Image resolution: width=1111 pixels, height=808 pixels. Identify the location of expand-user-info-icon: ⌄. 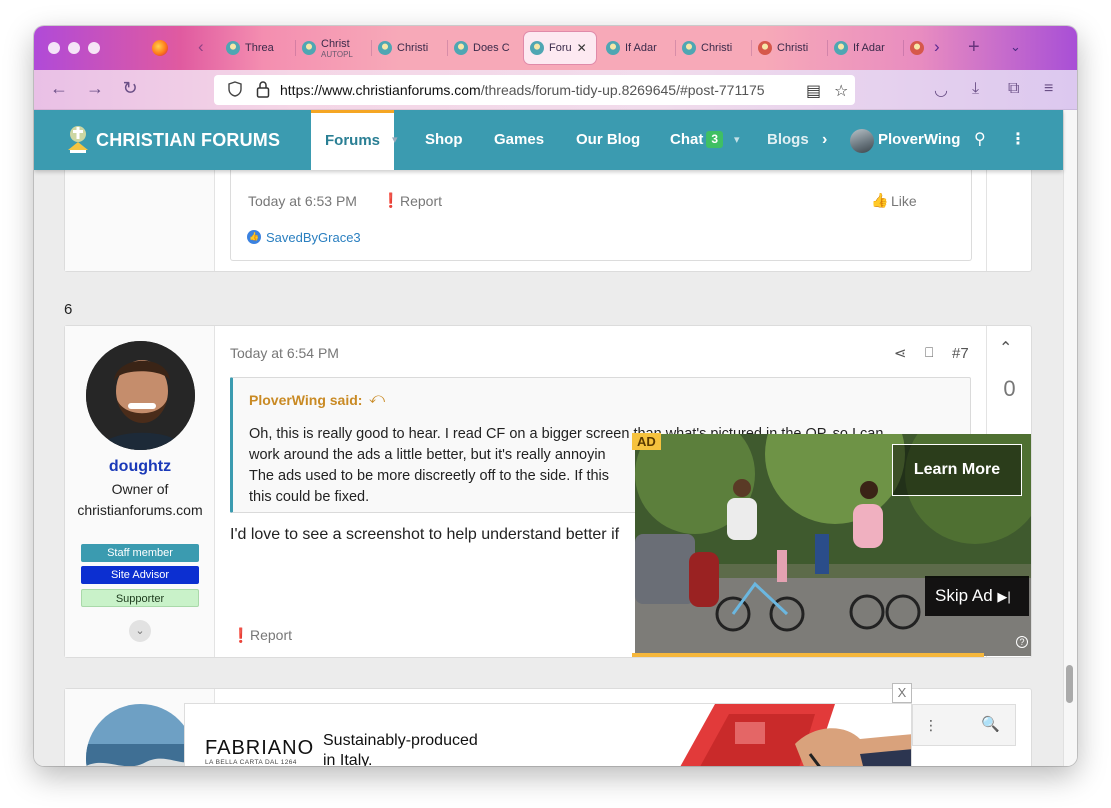
(140, 631).